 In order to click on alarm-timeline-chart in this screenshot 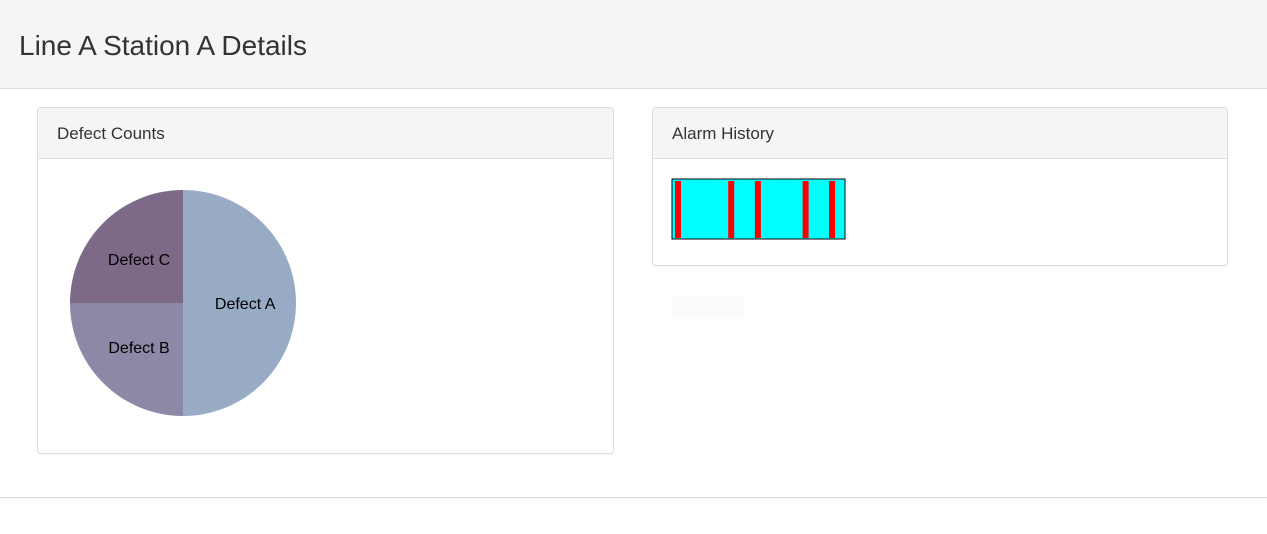, I will do `click(758, 209)`.